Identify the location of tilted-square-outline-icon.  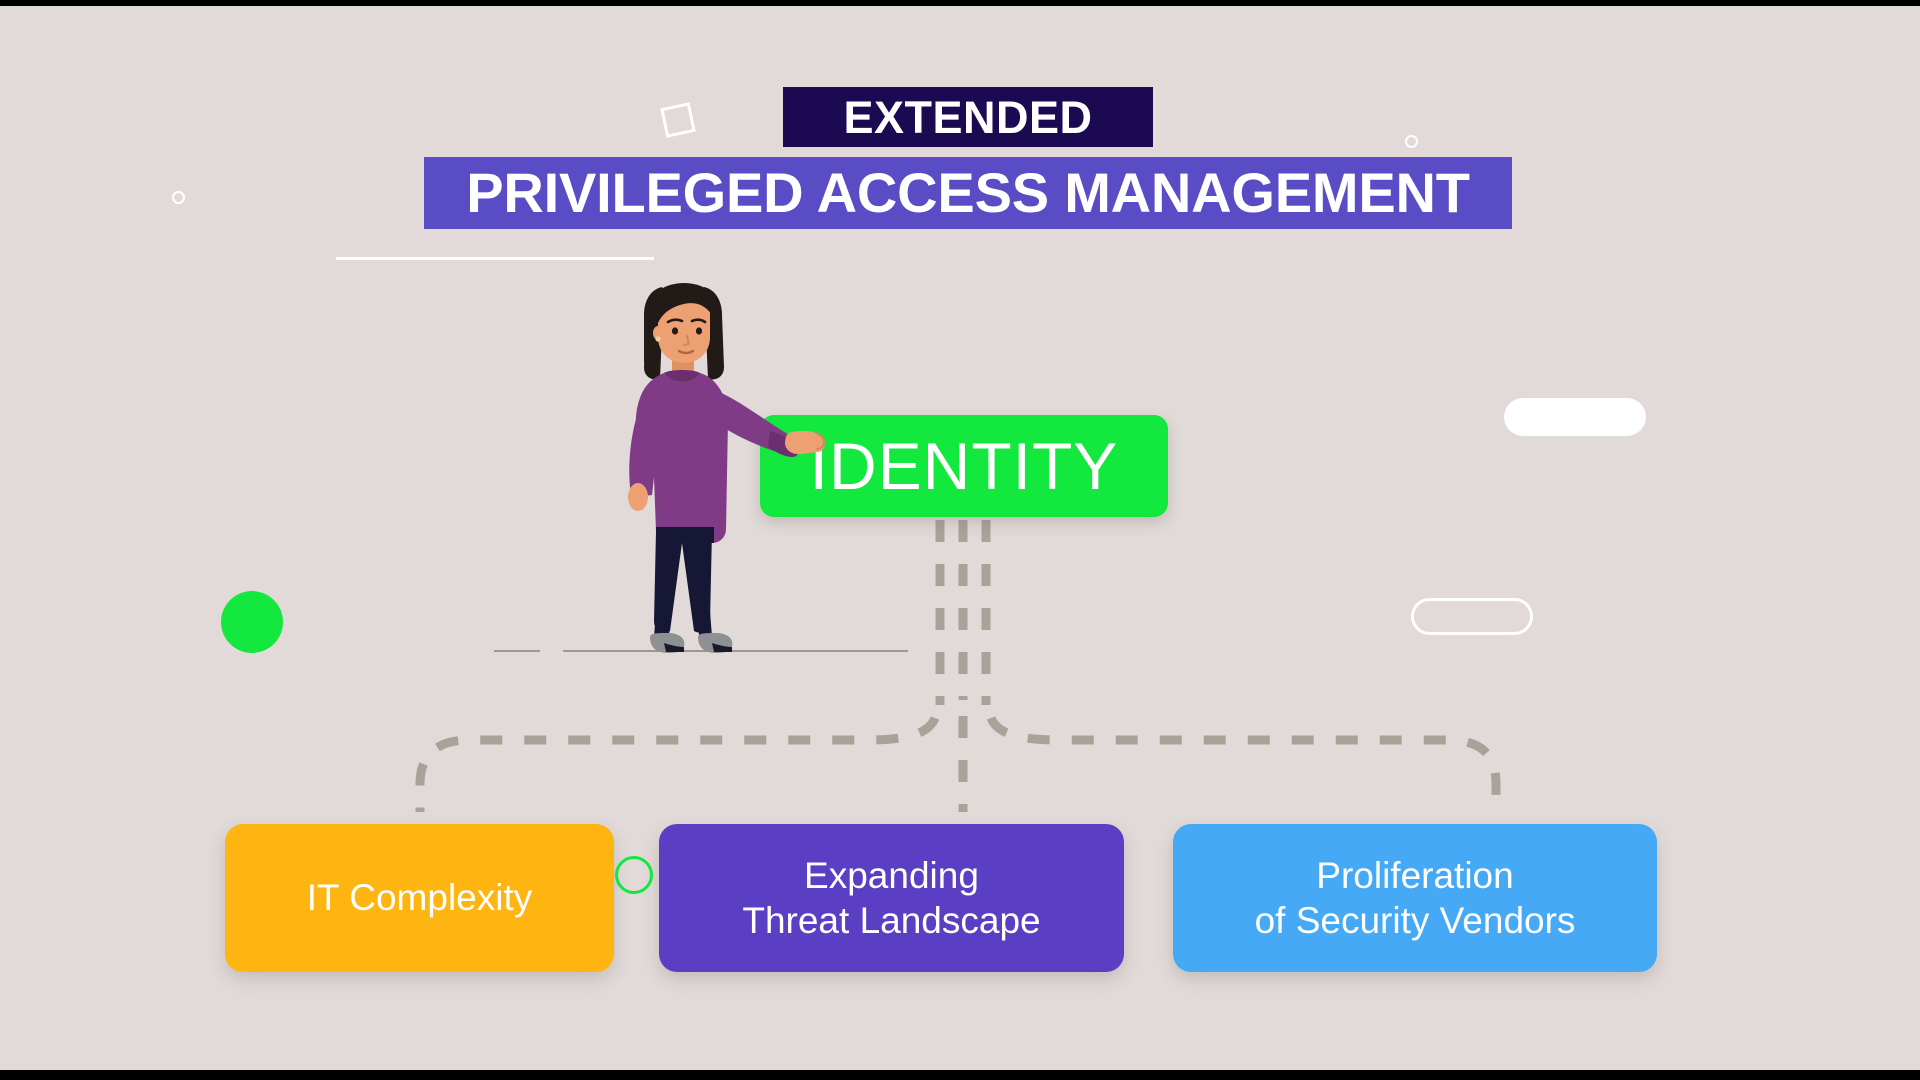
(678, 120).